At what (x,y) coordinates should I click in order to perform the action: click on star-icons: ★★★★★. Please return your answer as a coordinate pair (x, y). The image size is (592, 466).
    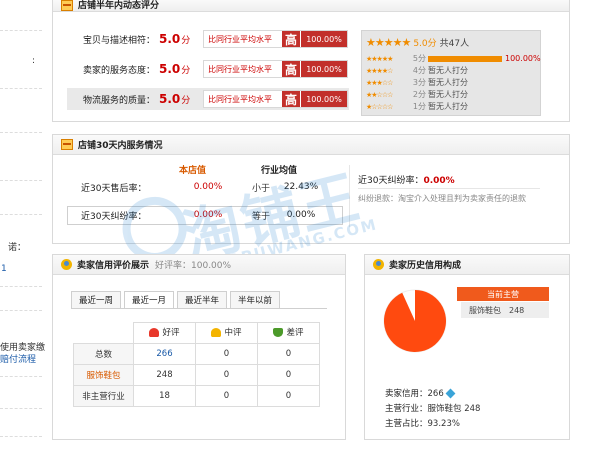
    Looking at the image, I should click on (379, 58).